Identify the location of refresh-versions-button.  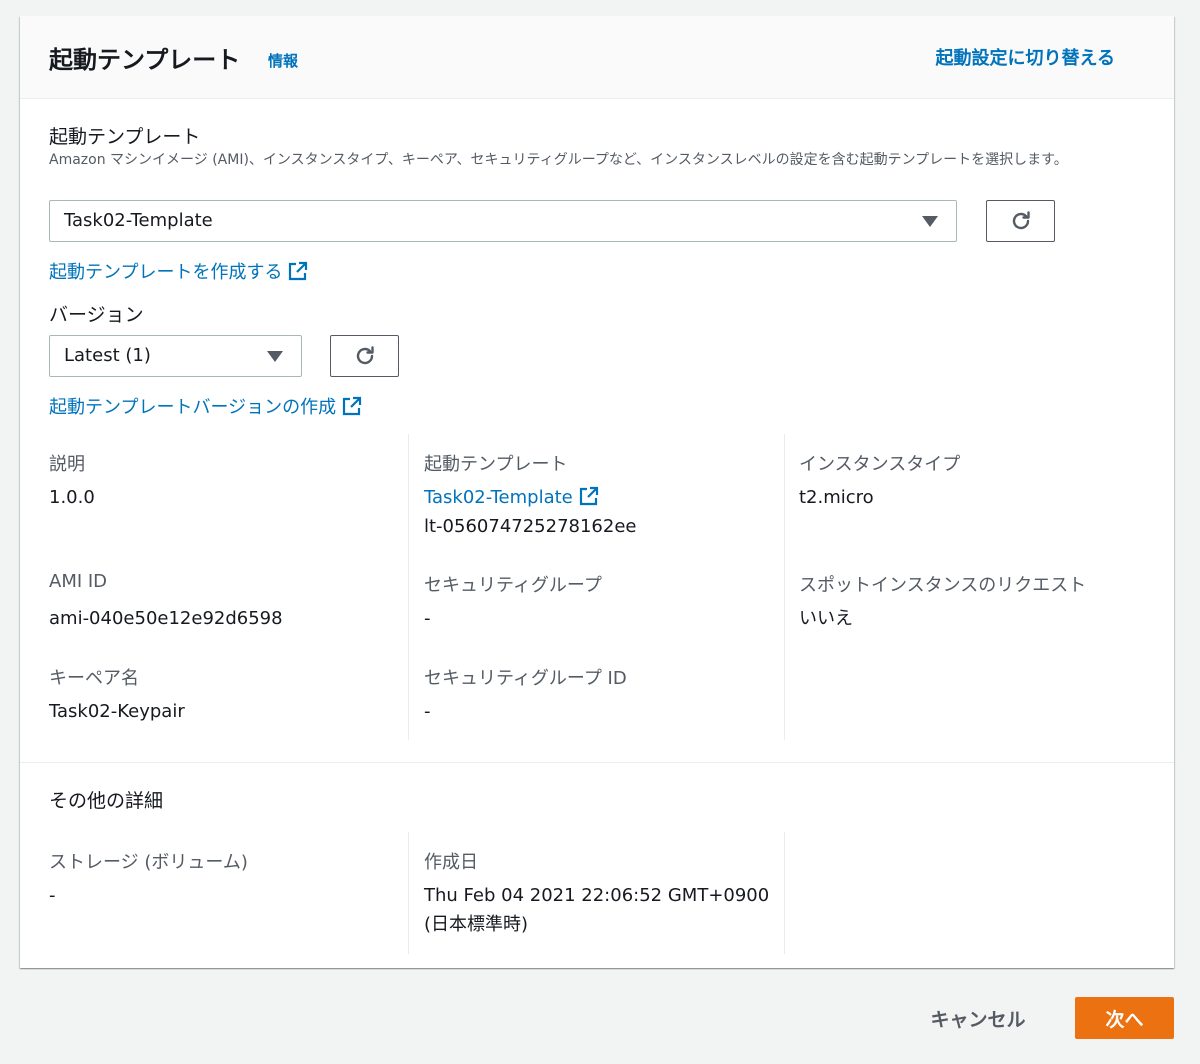
(364, 356).